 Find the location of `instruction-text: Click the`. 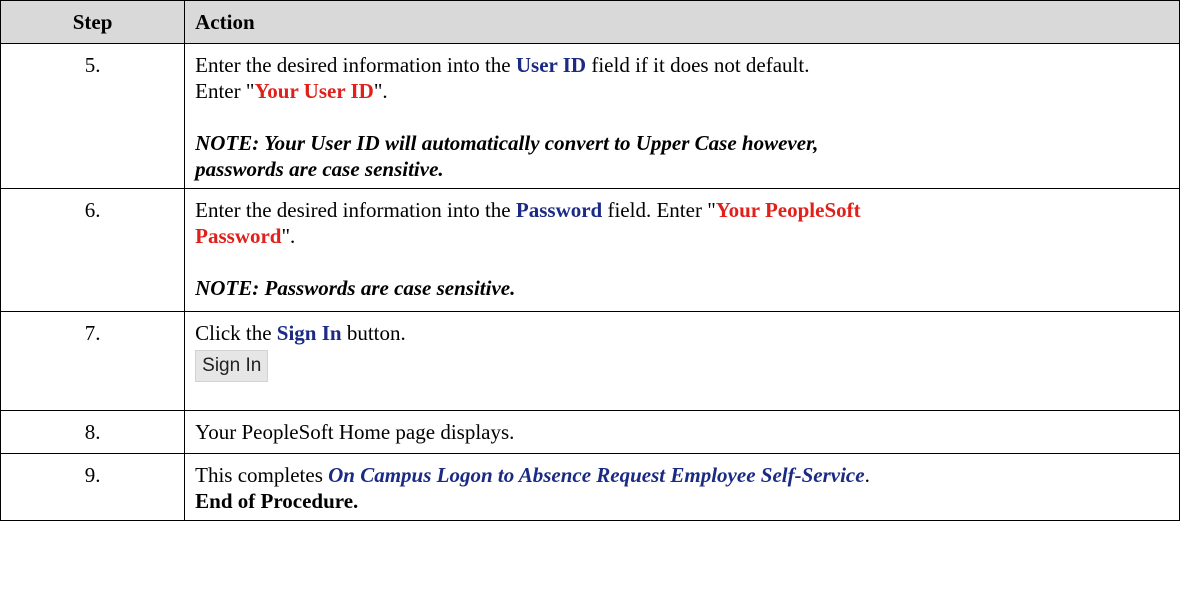

instruction-text: Click the is located at coordinates (236, 333).